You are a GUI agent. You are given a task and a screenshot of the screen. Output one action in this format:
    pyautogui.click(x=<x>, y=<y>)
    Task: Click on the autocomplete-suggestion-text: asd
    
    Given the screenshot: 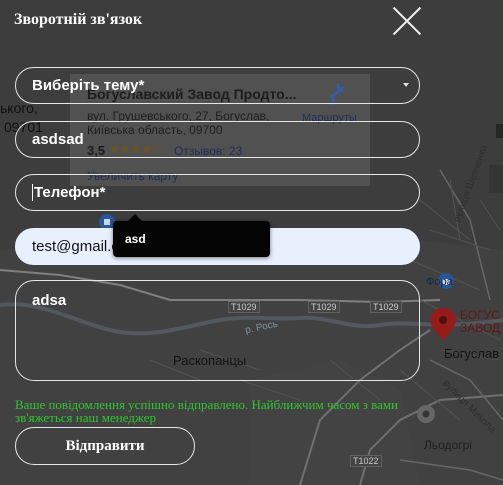 What is the action you would take?
    pyautogui.click(x=135, y=239)
    